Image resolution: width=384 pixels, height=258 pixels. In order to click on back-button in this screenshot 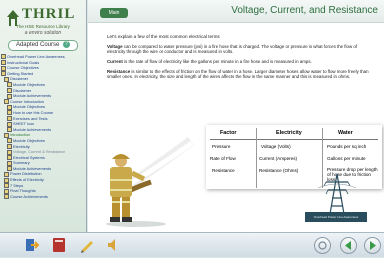, I will do `click(348, 245)`.